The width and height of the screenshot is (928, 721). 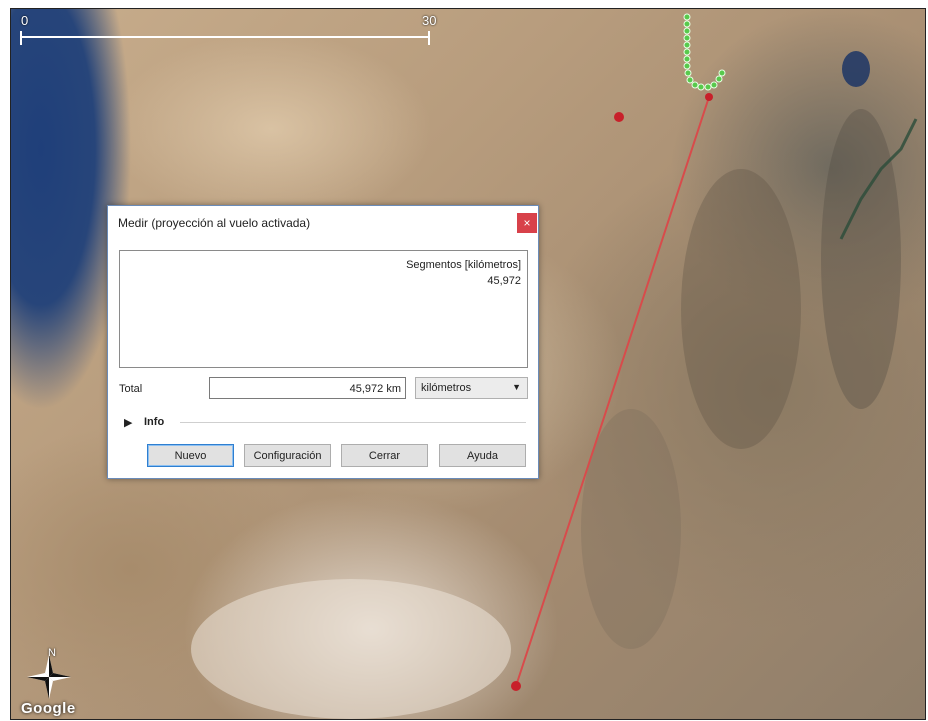 I want to click on segments-list: Segmentos [kilómetros] 45,972, so click(x=323, y=309).